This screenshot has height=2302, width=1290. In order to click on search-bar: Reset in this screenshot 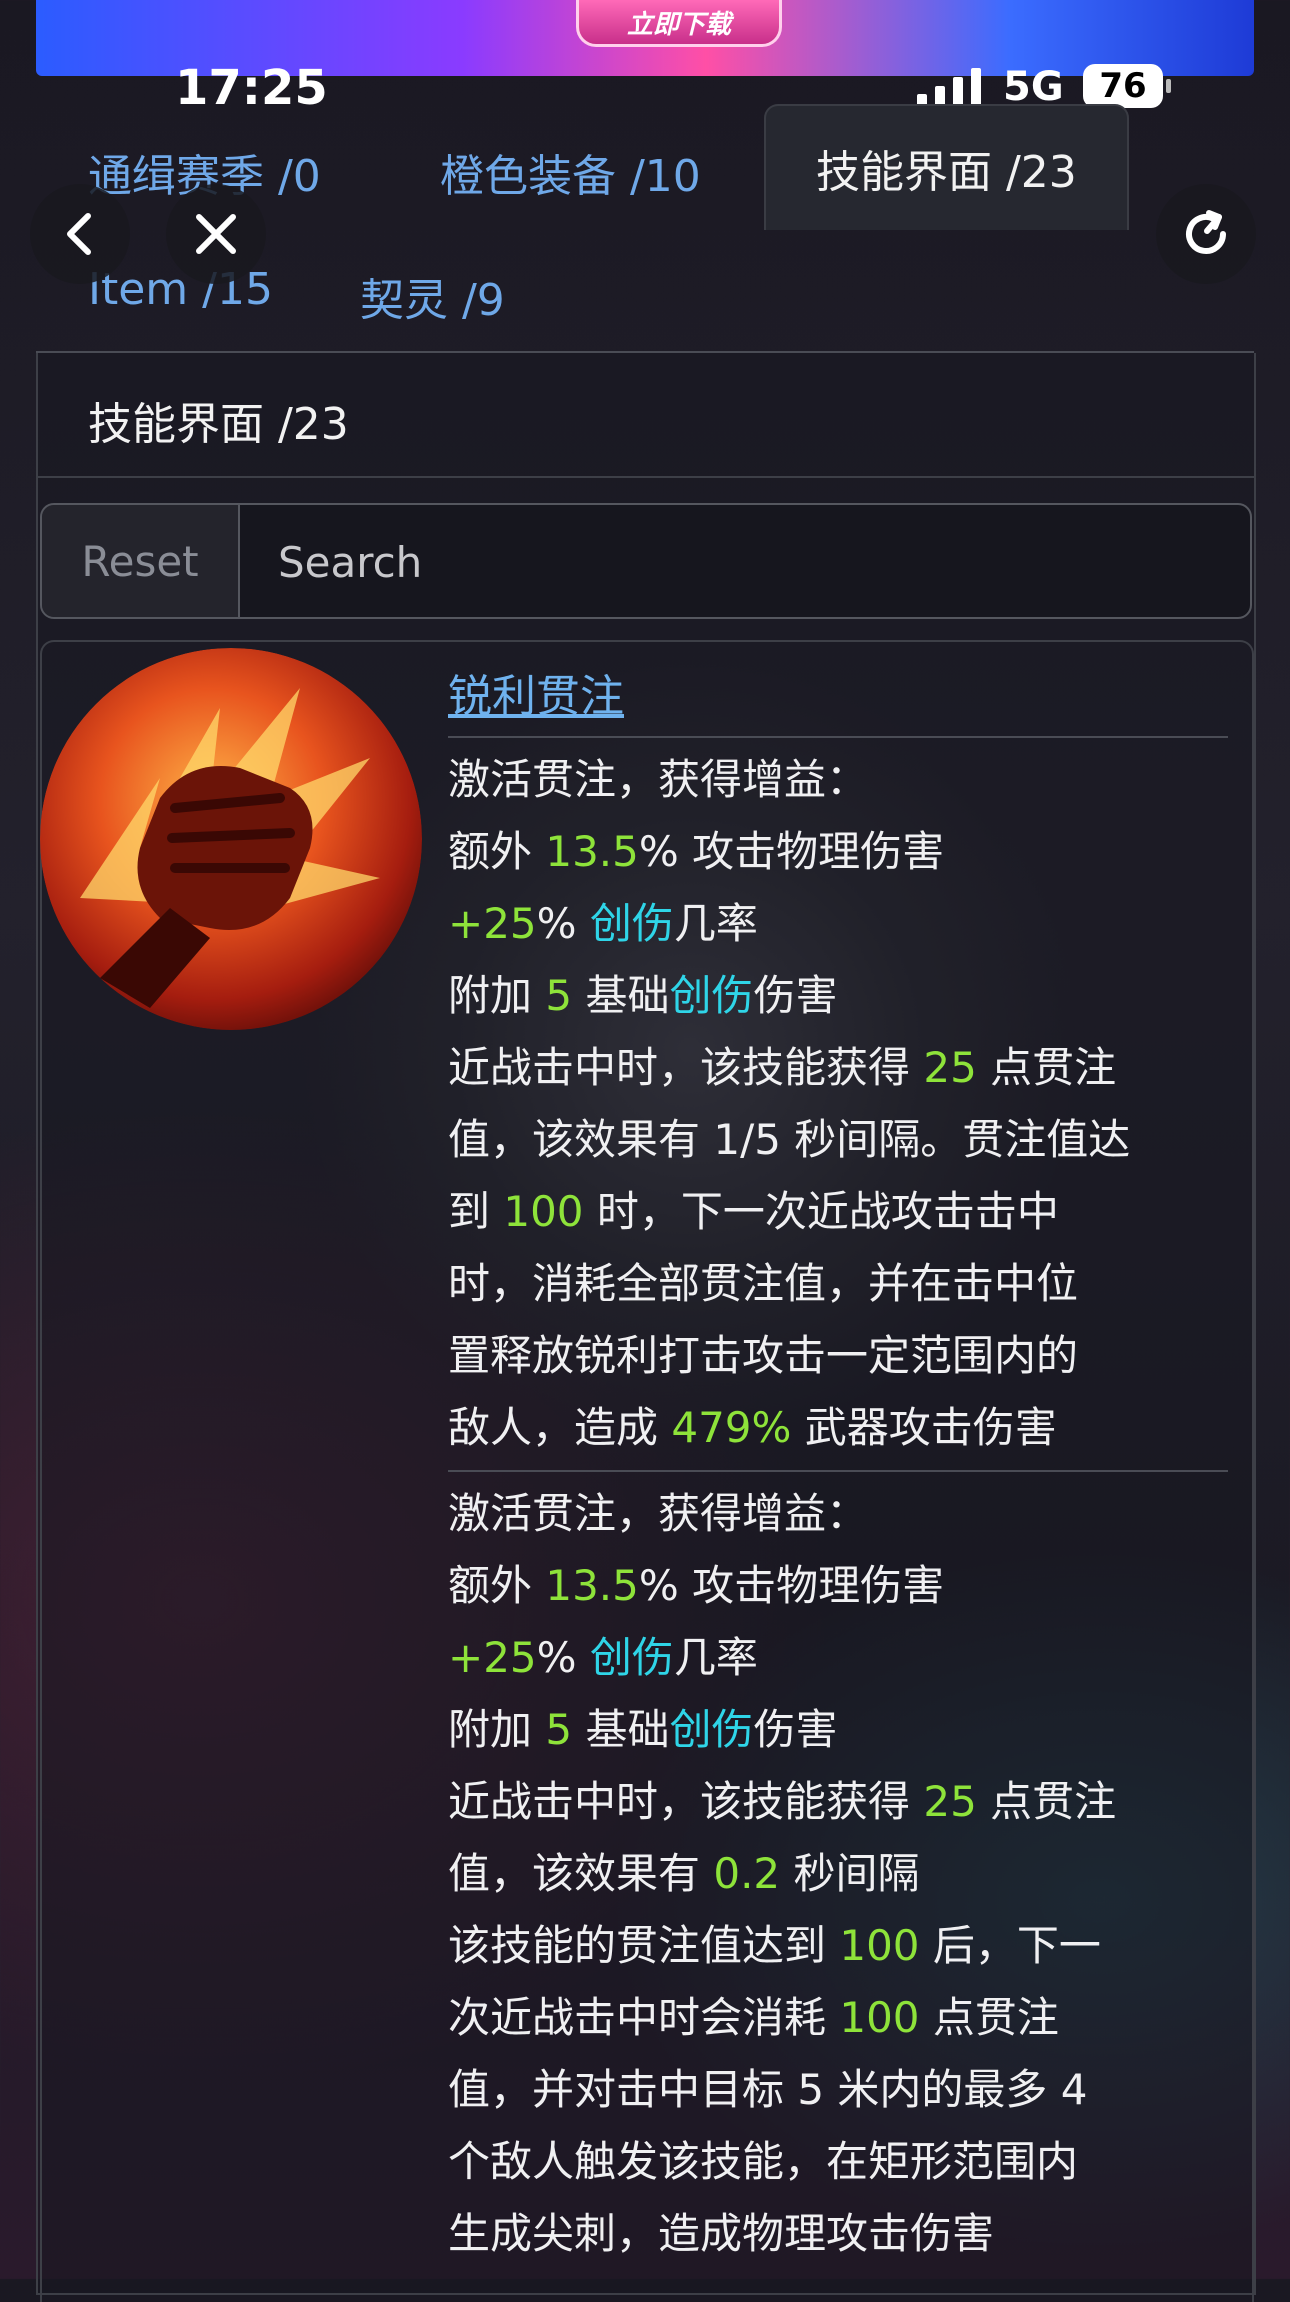, I will do `click(646, 561)`.